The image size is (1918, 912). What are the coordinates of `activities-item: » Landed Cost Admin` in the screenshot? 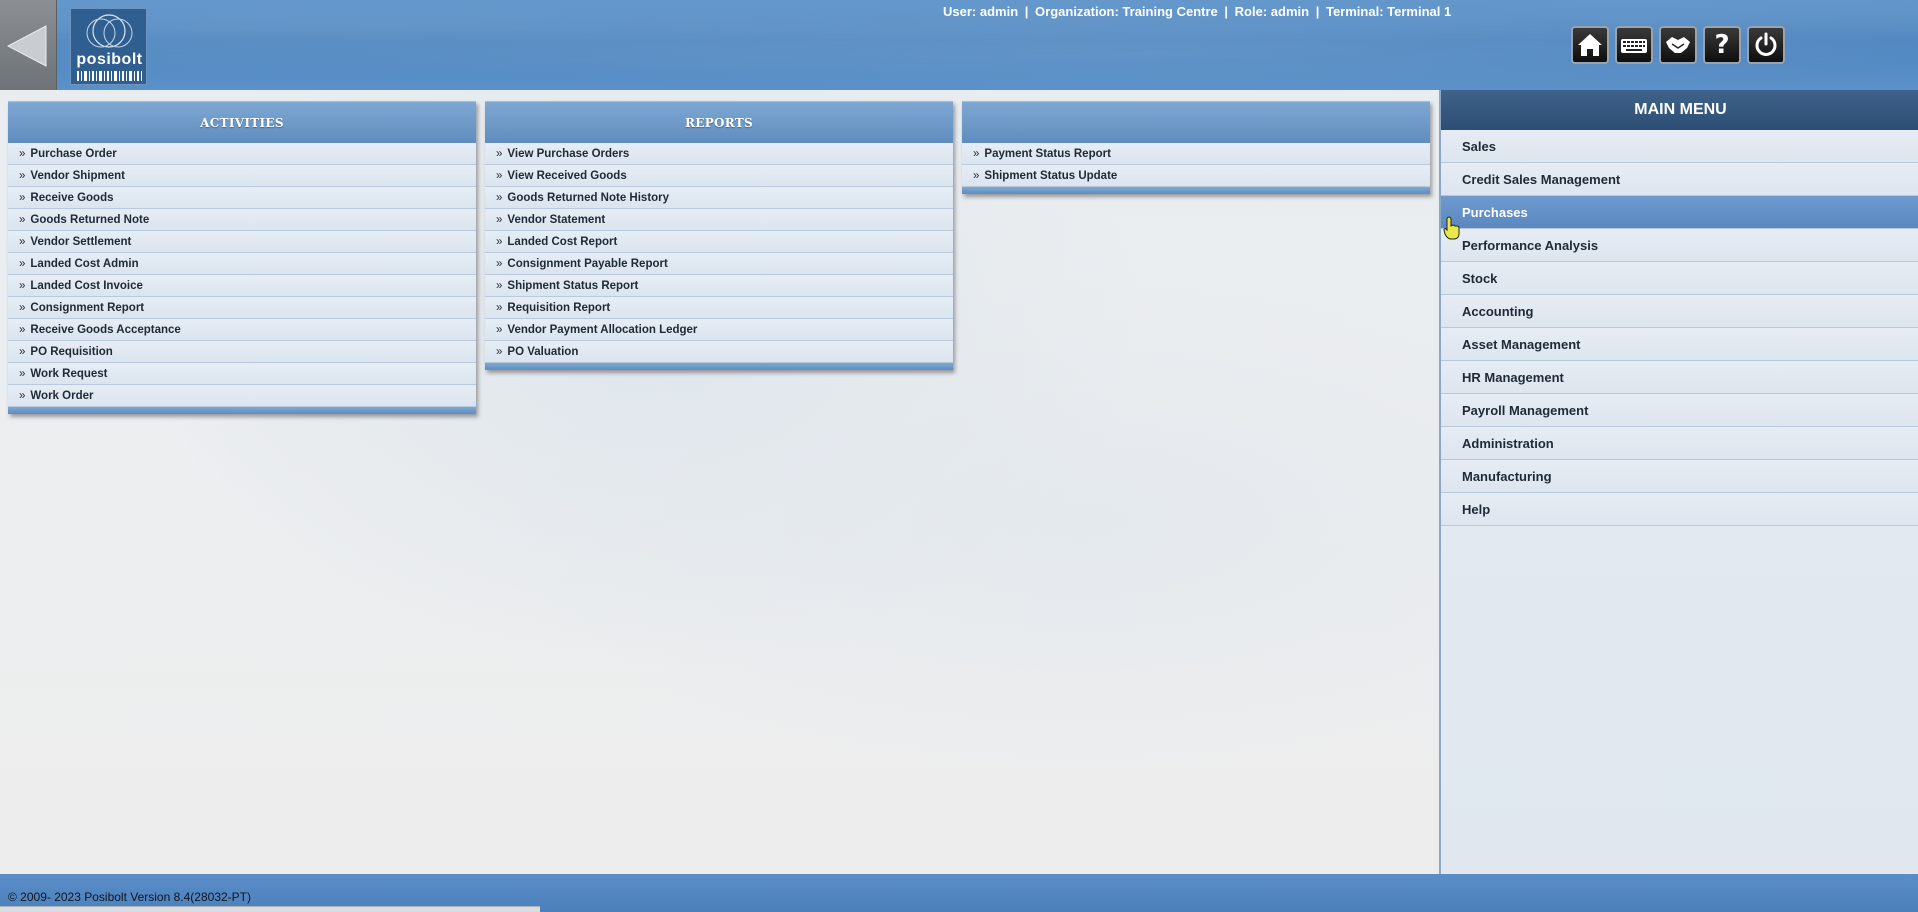 It's located at (242, 264).